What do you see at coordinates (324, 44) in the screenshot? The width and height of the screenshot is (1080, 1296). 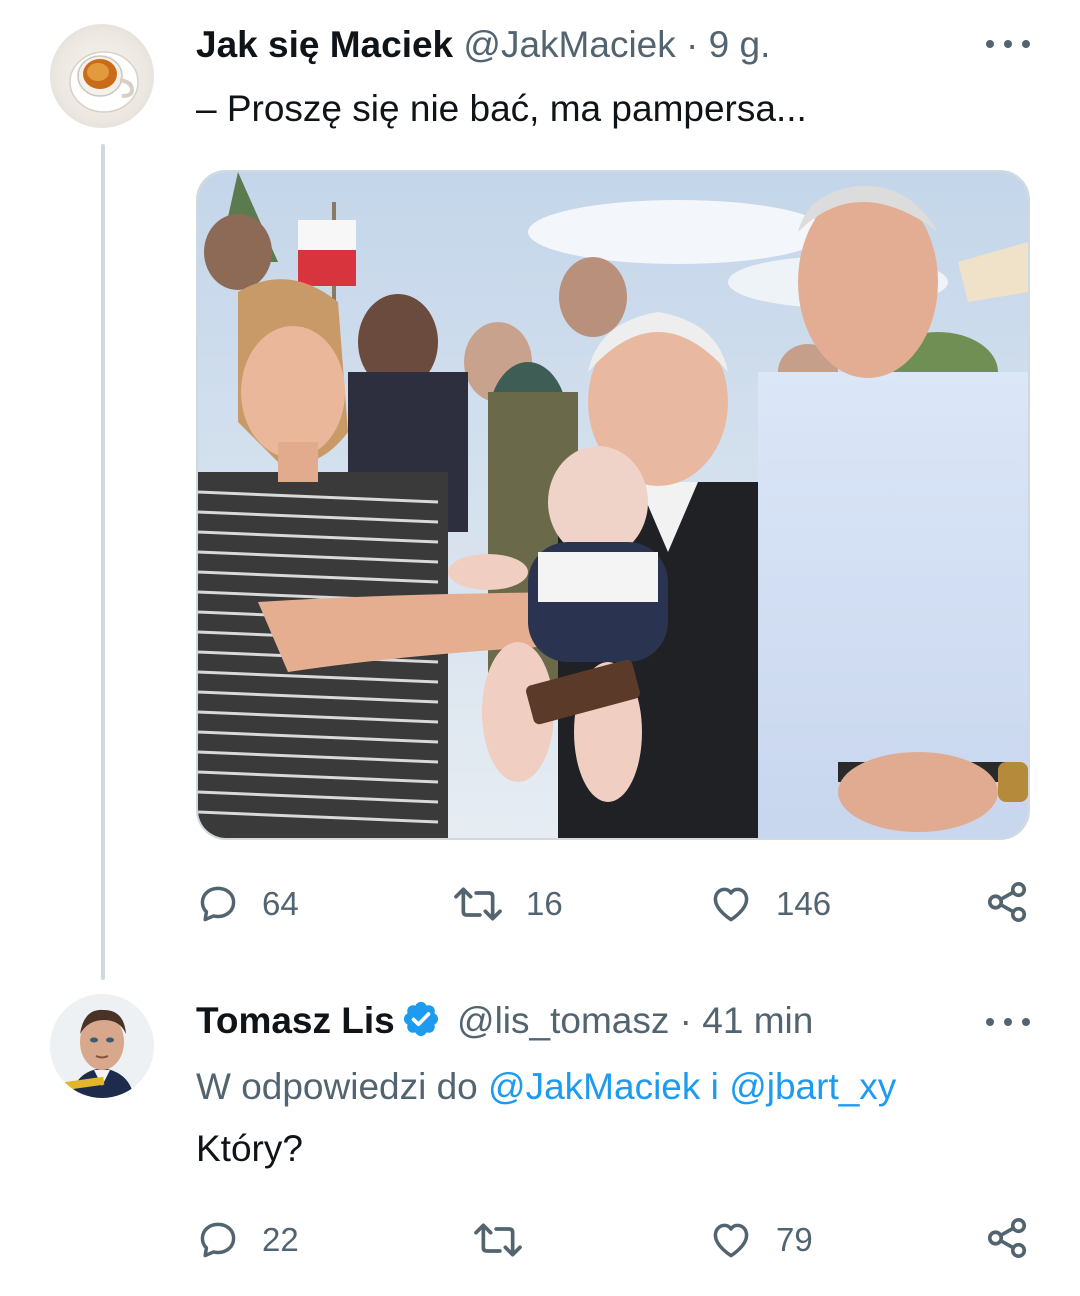 I see `author-name: Jak się Maciek` at bounding box center [324, 44].